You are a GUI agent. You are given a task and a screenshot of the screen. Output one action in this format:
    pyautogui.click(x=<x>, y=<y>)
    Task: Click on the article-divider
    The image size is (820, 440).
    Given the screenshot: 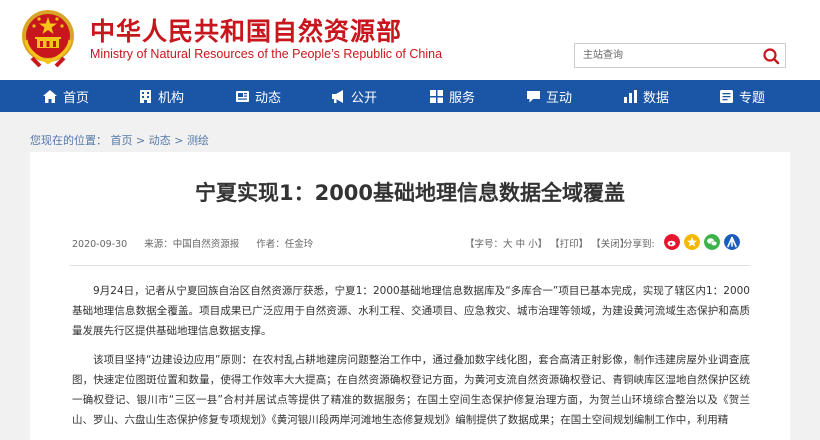 What is the action you would take?
    pyautogui.click(x=410, y=265)
    